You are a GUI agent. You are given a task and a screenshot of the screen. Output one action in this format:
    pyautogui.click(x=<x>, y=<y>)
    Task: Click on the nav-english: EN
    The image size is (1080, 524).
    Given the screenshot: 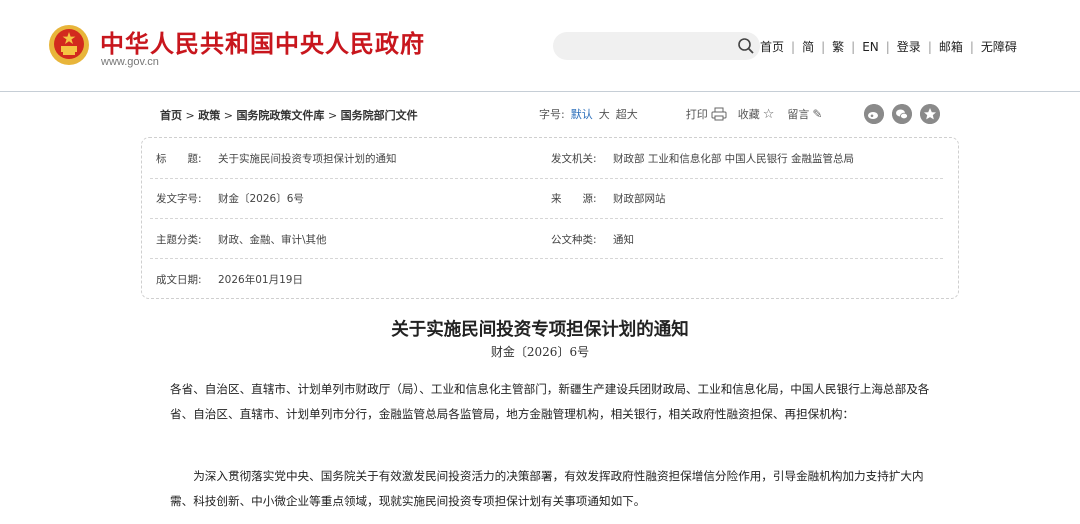 What is the action you would take?
    pyautogui.click(x=870, y=47)
    